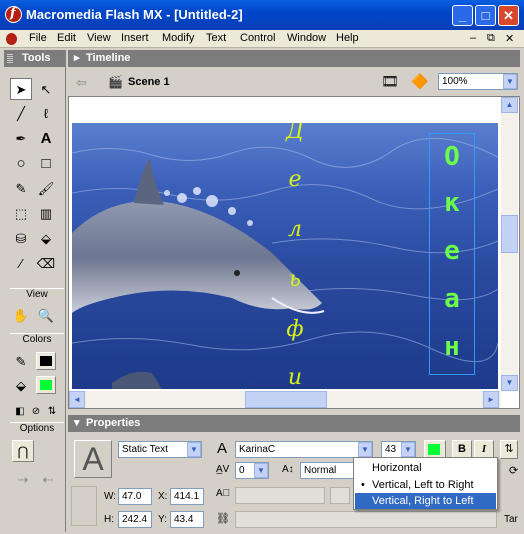 The height and width of the screenshot is (534, 524). What do you see at coordinates (46, 361) in the screenshot?
I see `stroke-color-swatch` at bounding box center [46, 361].